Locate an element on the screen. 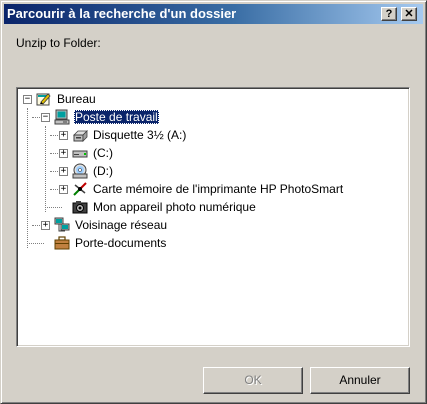  ok-button: OK is located at coordinates (253, 380).